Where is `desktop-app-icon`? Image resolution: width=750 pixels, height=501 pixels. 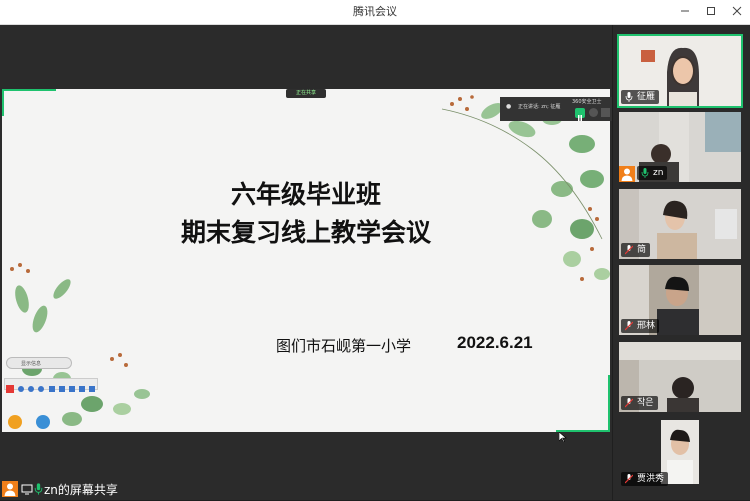 desktop-app-icon is located at coordinates (15, 422).